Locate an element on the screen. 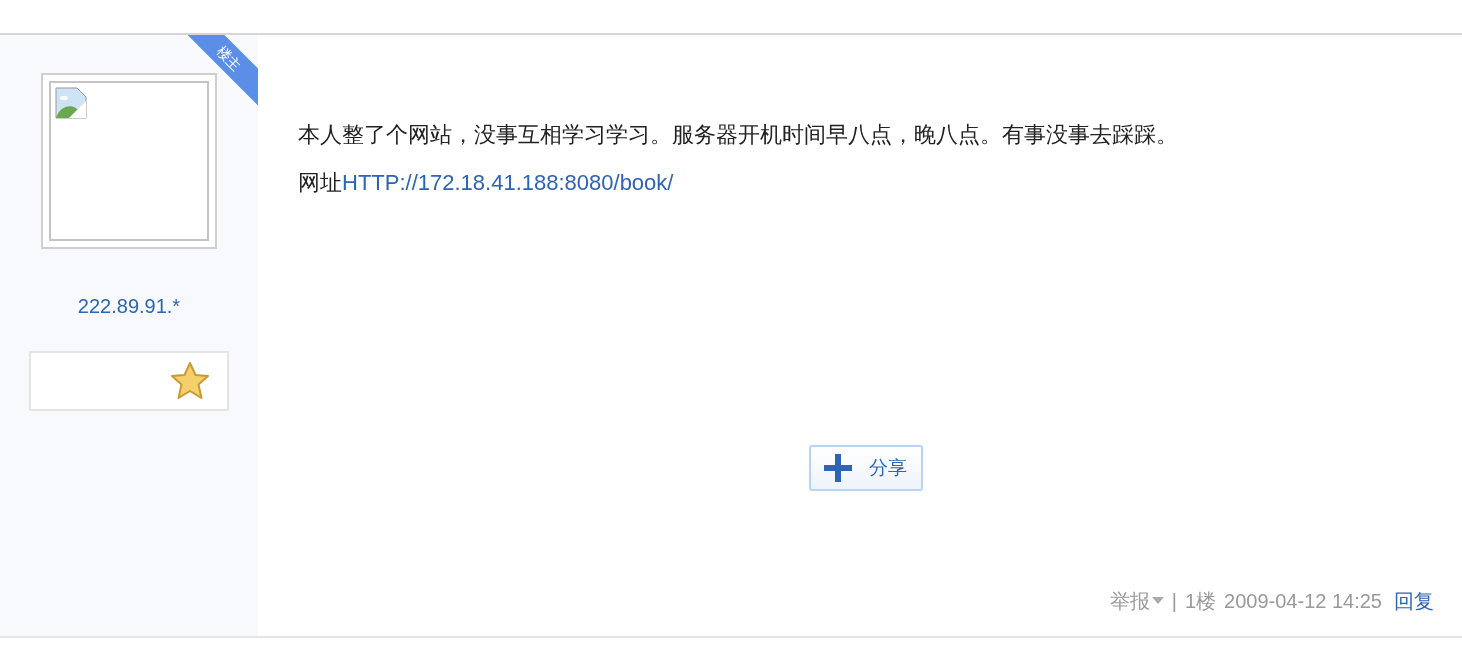  post-time: 2009-04-12 14:25 is located at coordinates (1303, 601).